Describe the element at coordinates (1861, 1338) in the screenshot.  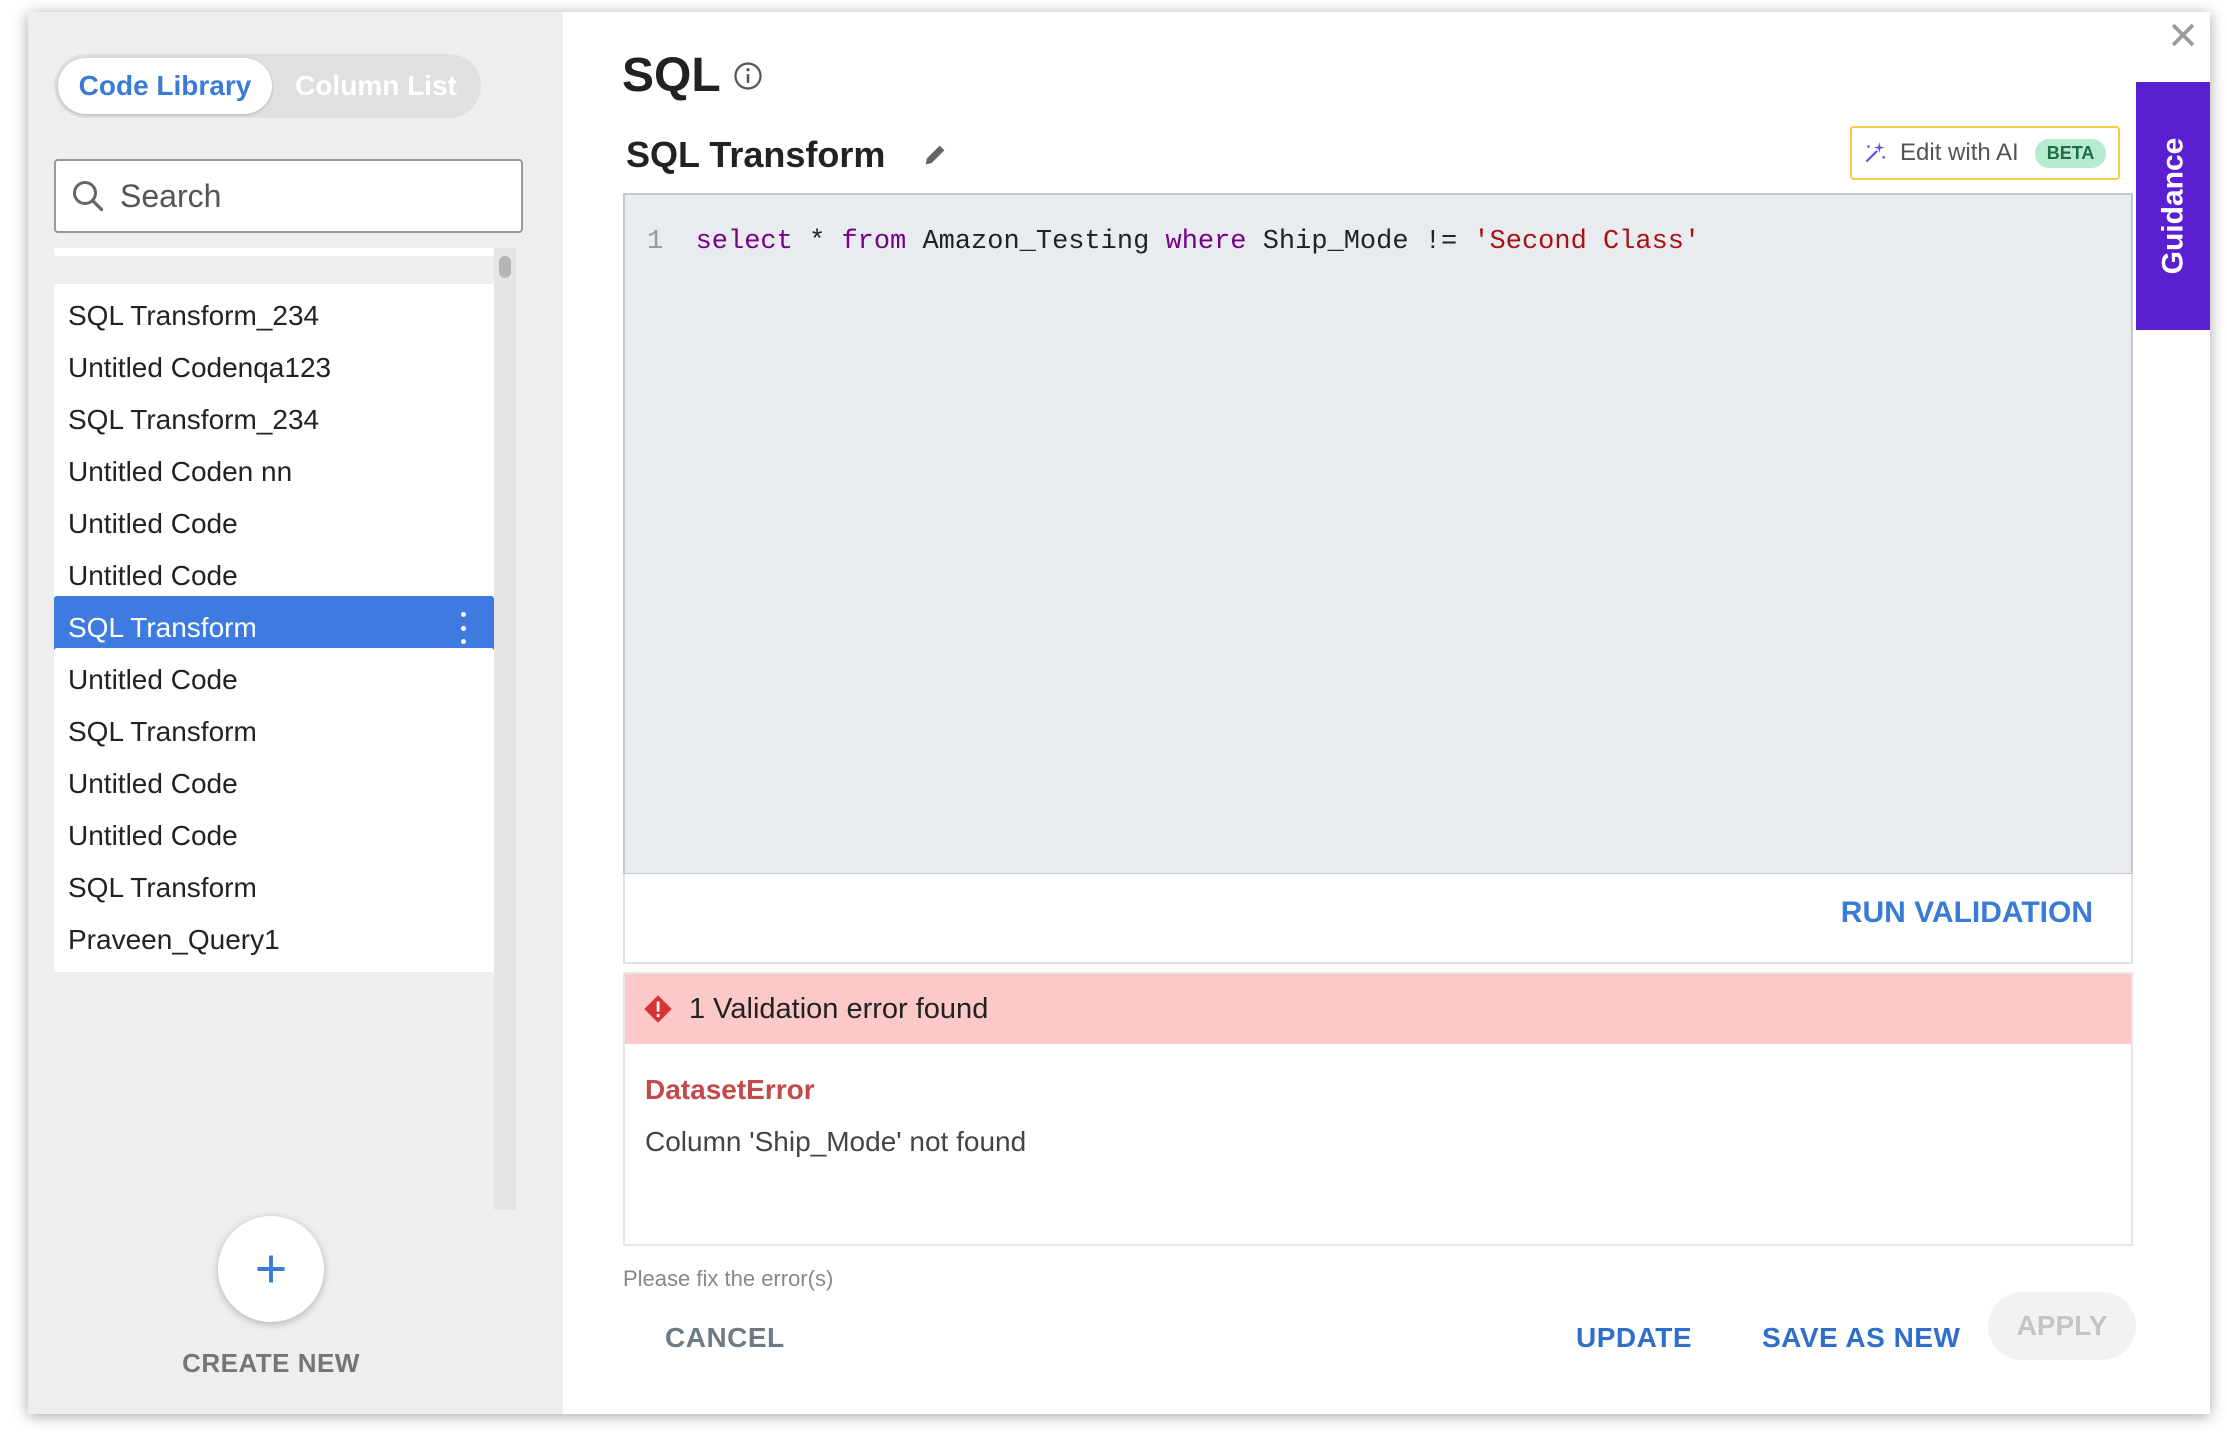
I see `save-as-new-button: SAVE AS NEW` at that location.